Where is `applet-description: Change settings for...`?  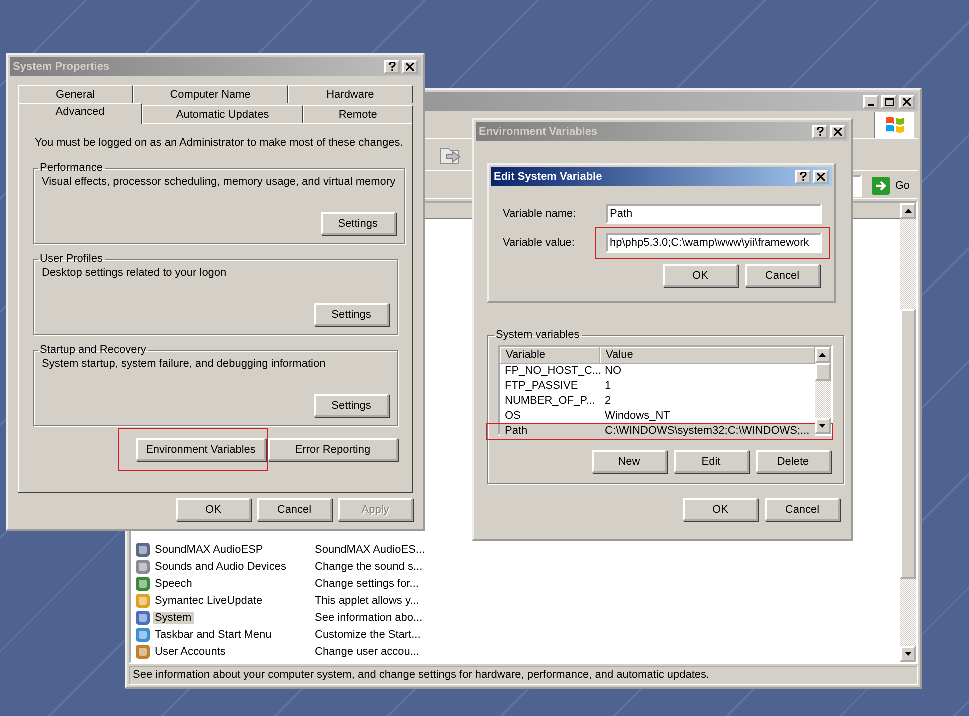 applet-description: Change settings for... is located at coordinates (367, 584).